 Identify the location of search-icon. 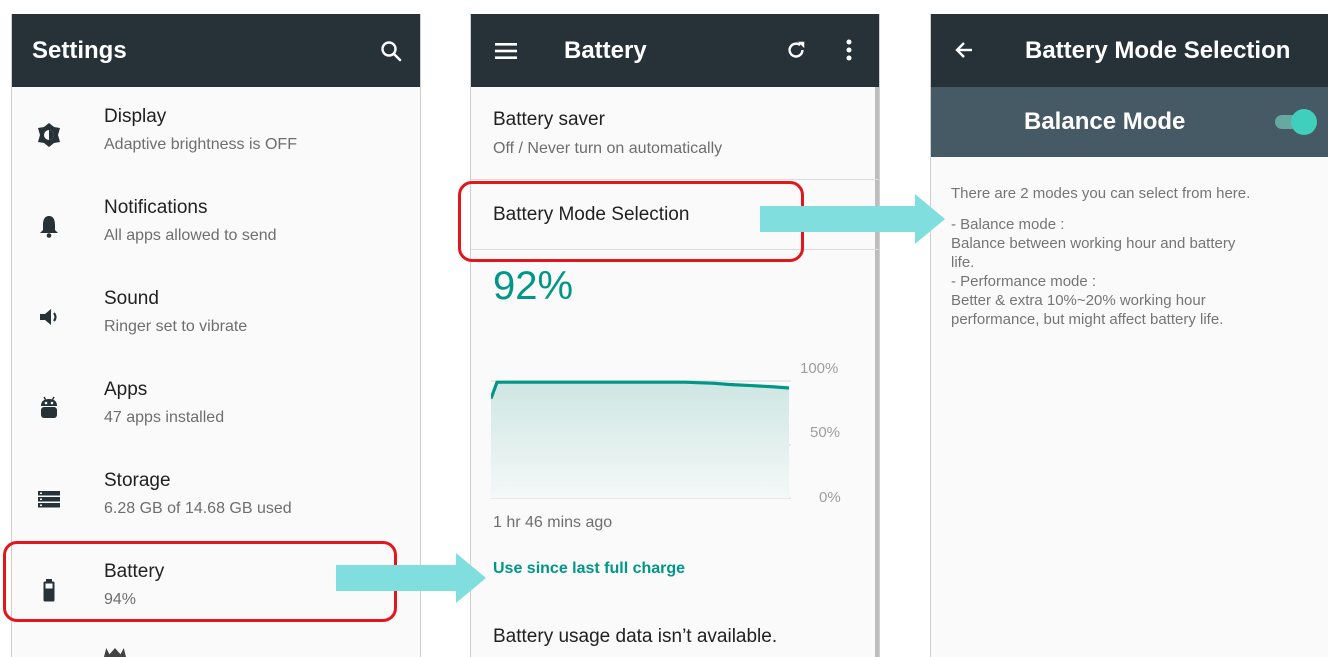
(391, 51).